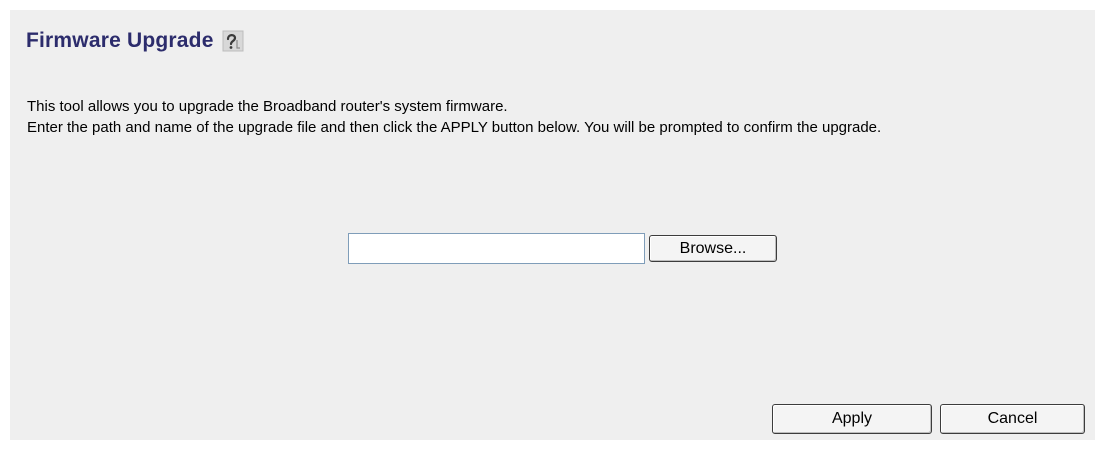 The height and width of the screenshot is (450, 1105). I want to click on apply-button: Apply, so click(852, 419).